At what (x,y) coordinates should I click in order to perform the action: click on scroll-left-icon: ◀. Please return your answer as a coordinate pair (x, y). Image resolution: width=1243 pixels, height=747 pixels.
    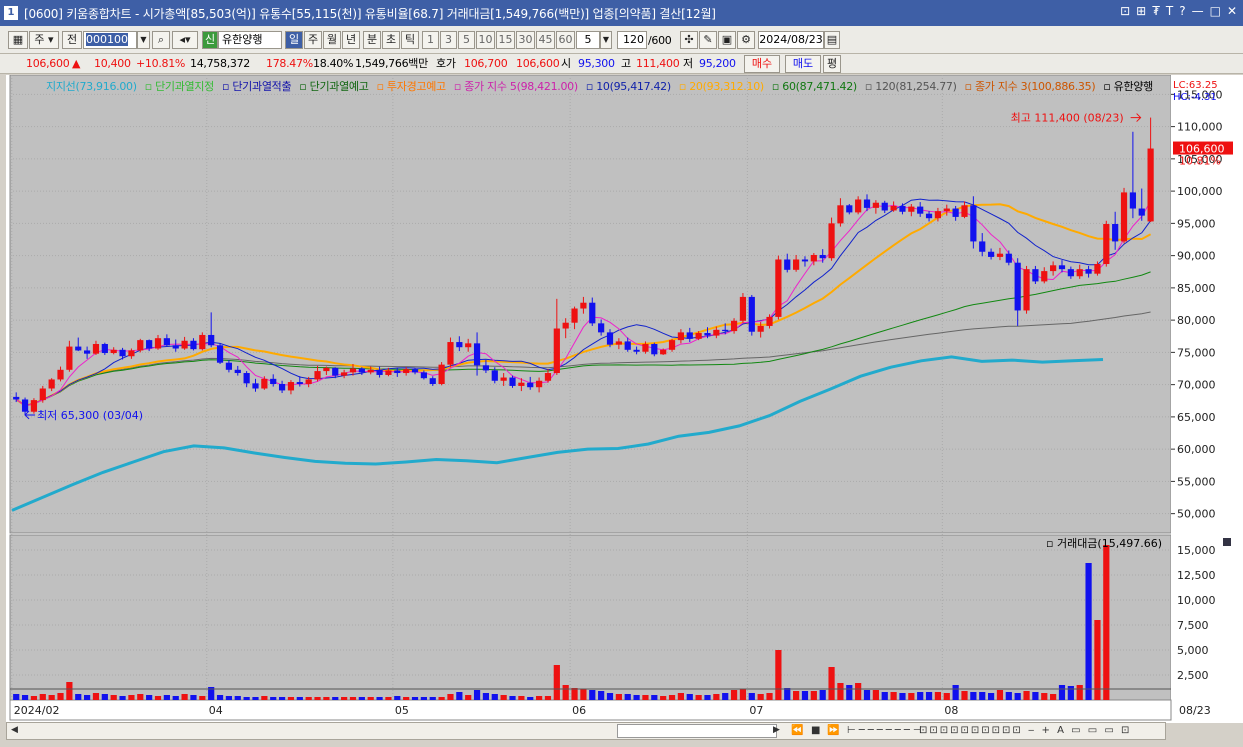
    Looking at the image, I should click on (14, 730).